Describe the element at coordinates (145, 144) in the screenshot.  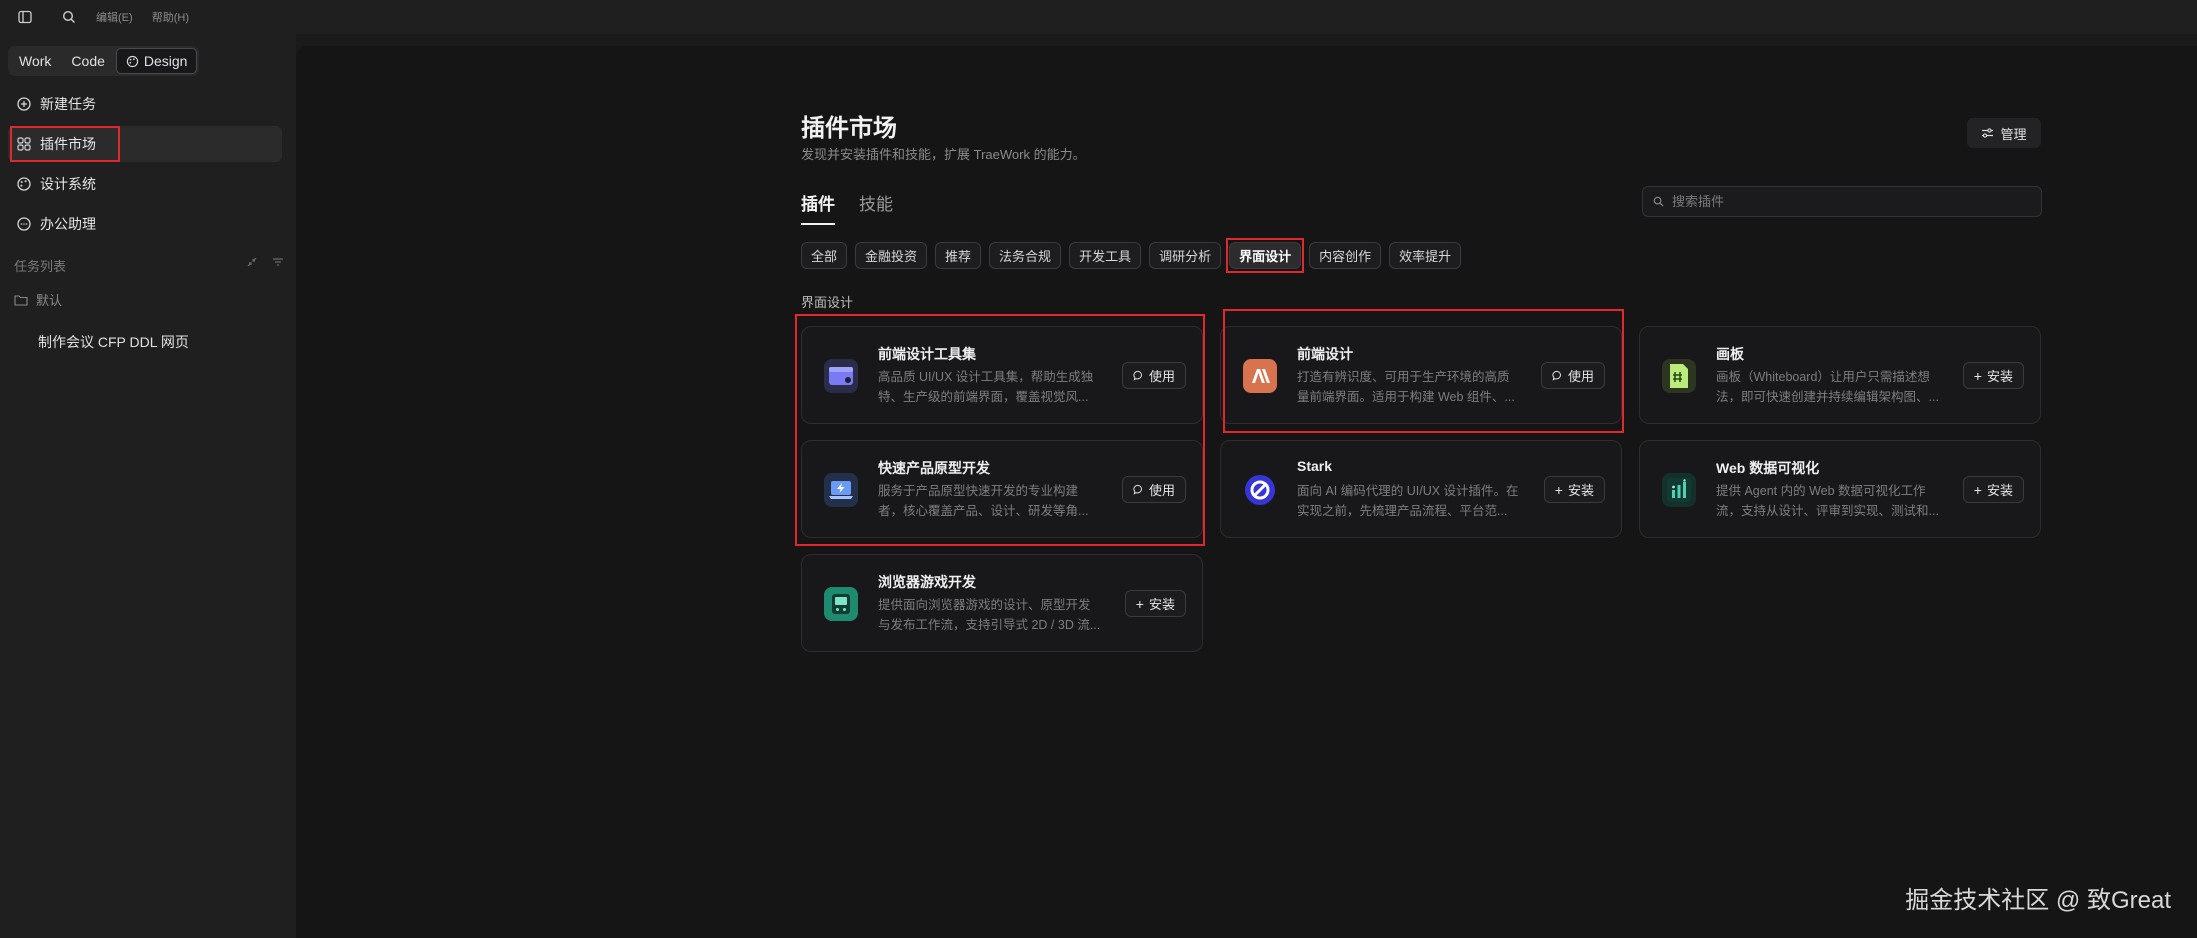
I see `sidebar-item-plugin-market: 插件市场` at that location.